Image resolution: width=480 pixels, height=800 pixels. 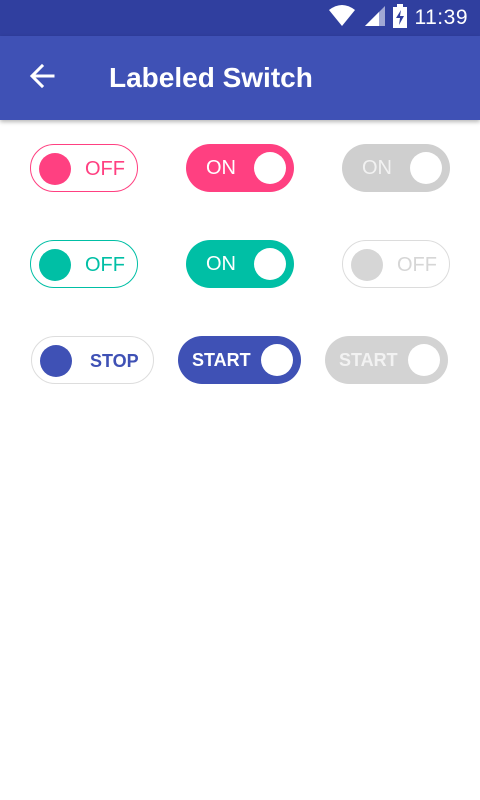 I want to click on indigo-switch-start: START, so click(x=239, y=360).